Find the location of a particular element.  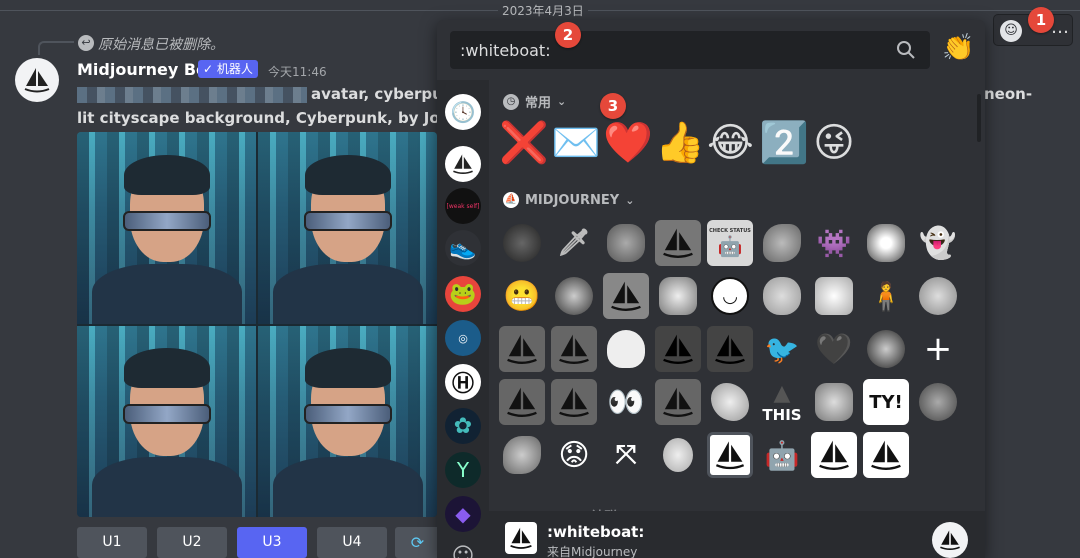

cross-mark-emoji: ❌ is located at coordinates (524, 143).